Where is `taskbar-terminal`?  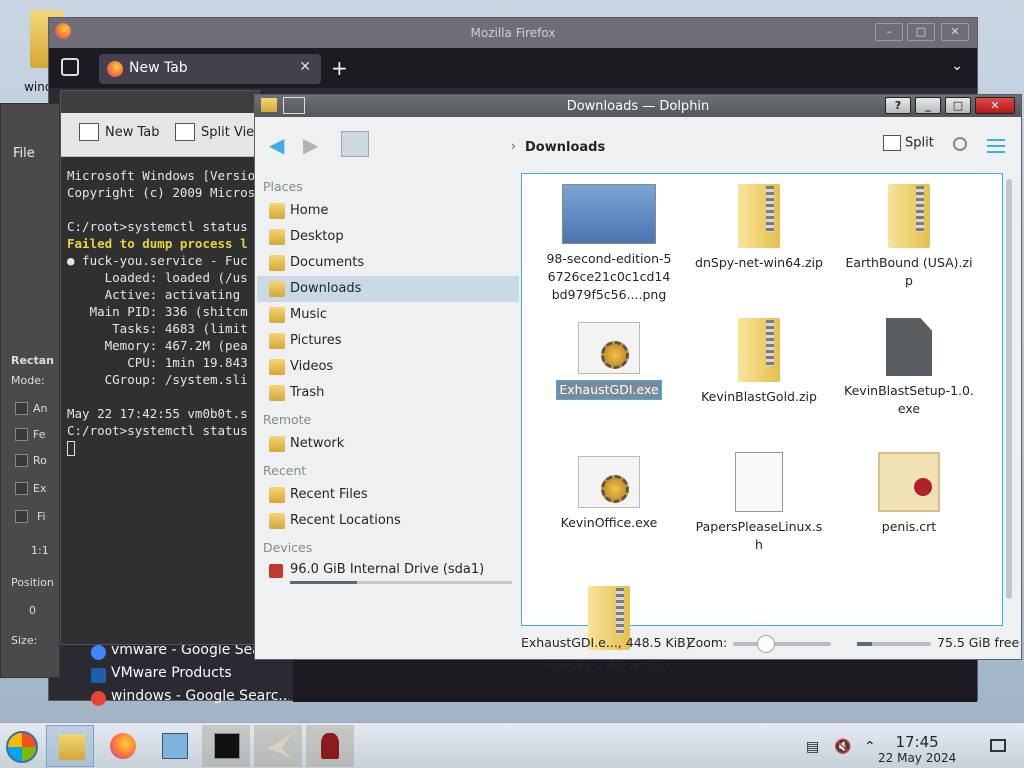
taskbar-terminal is located at coordinates (226, 746).